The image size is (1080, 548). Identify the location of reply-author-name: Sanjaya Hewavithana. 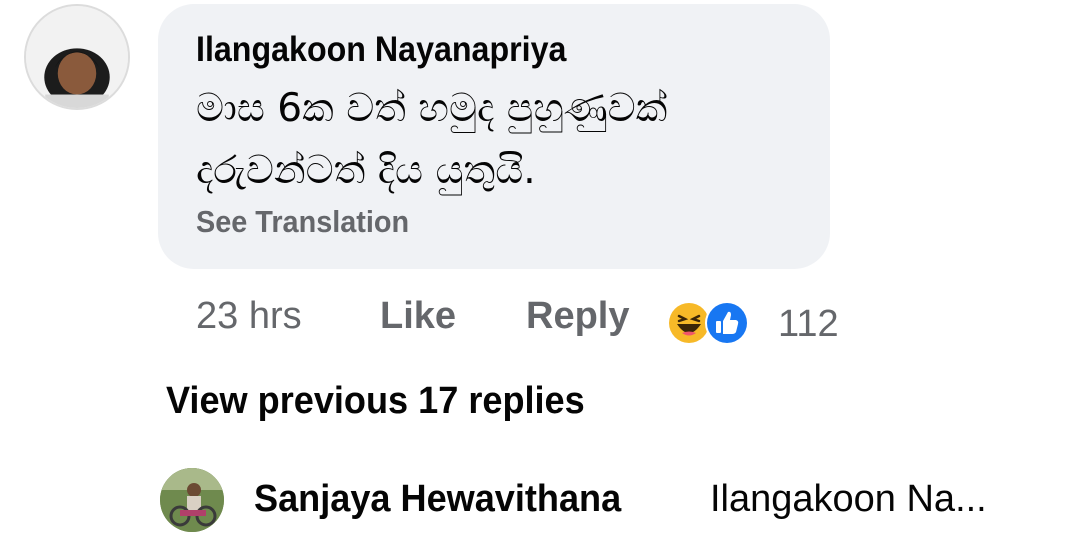
(437, 499).